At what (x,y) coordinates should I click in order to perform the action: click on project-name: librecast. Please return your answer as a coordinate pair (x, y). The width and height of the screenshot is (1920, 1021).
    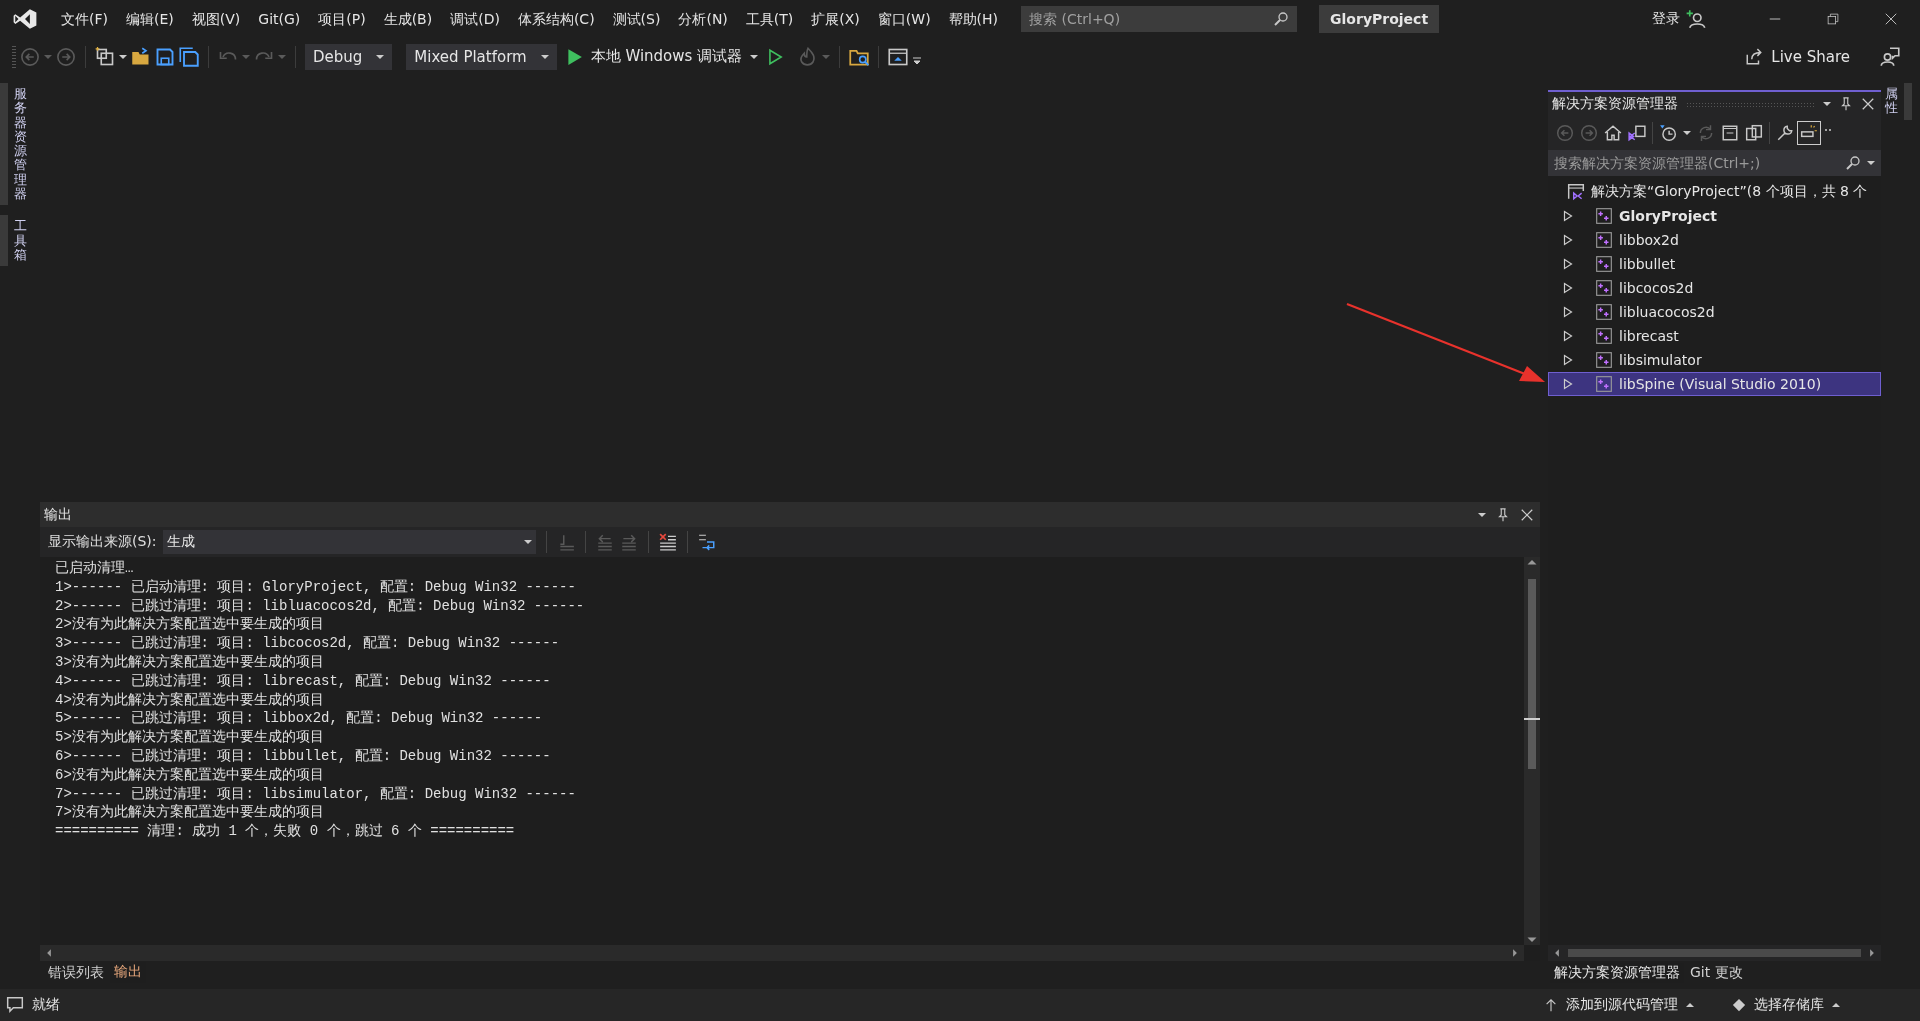
    Looking at the image, I should click on (1649, 336).